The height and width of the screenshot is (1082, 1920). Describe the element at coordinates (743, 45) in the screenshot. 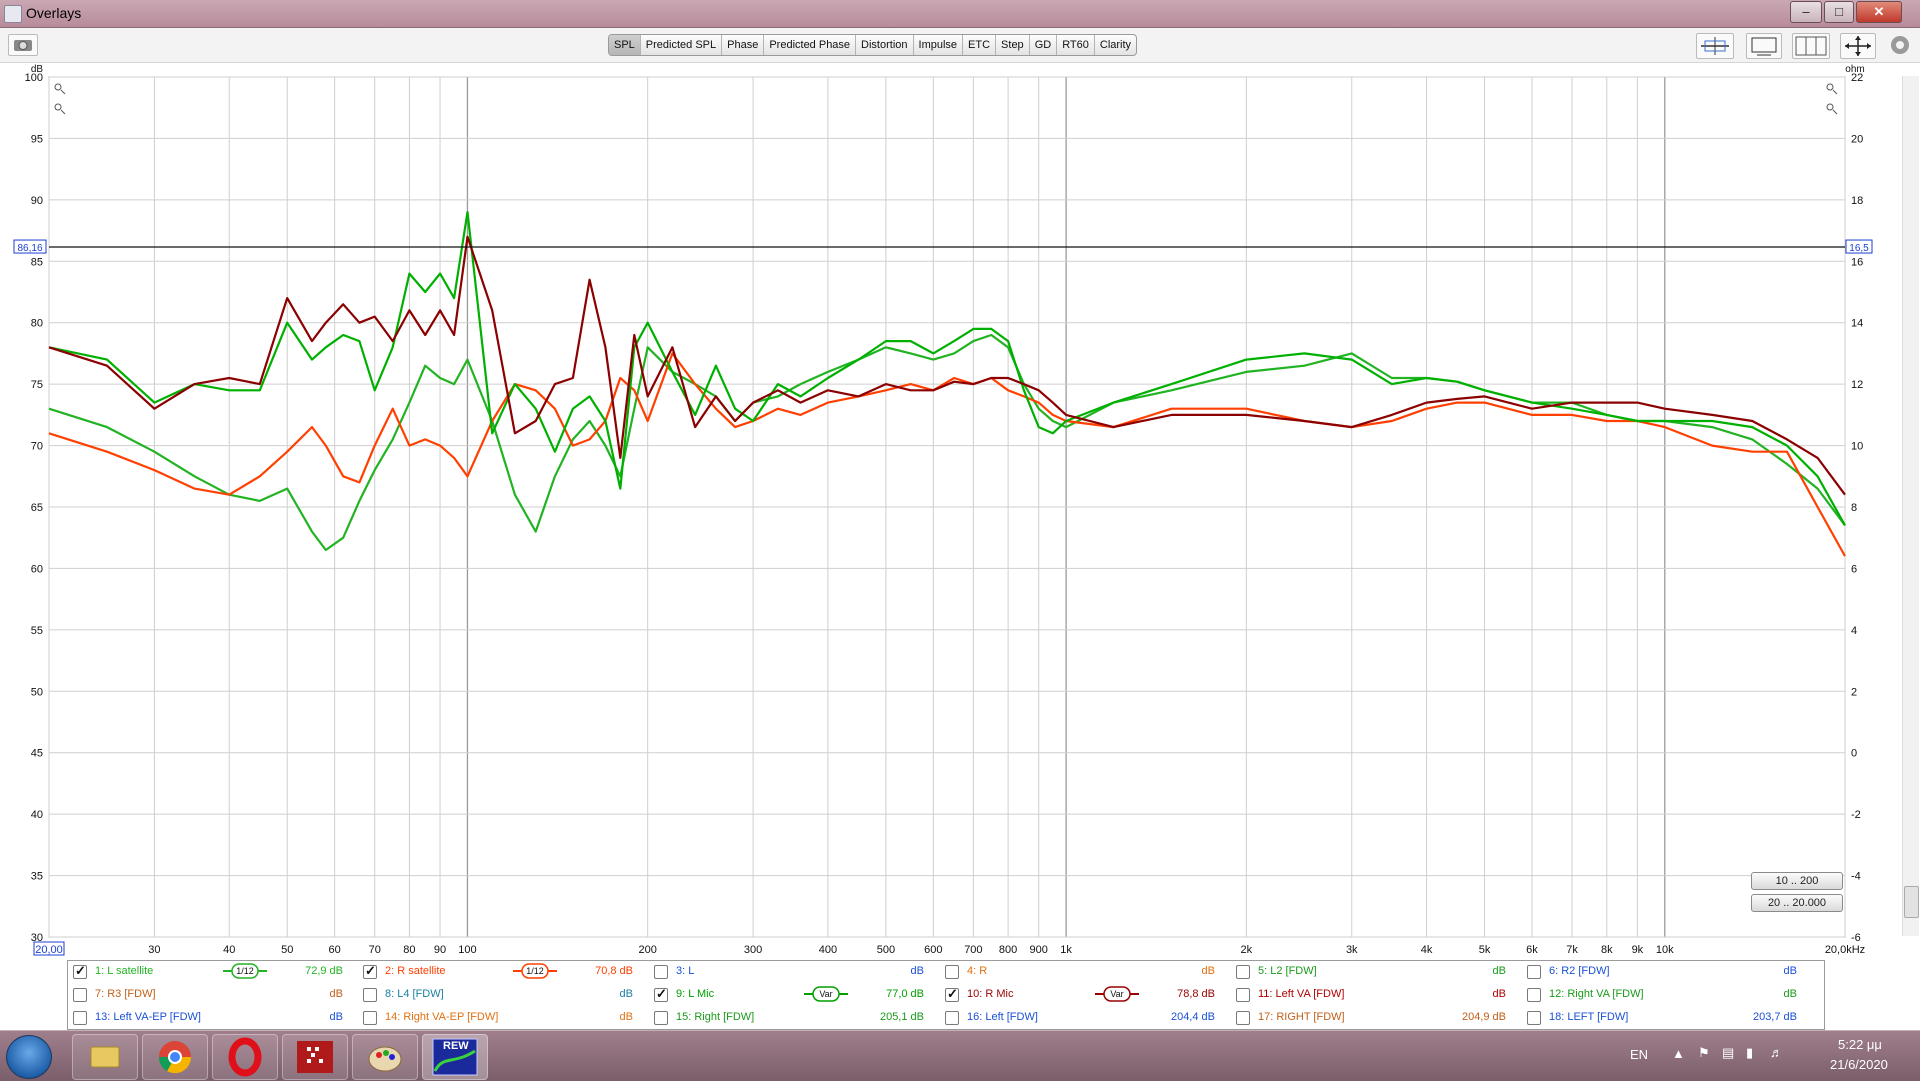

I see `tab-phase: Phase` at that location.